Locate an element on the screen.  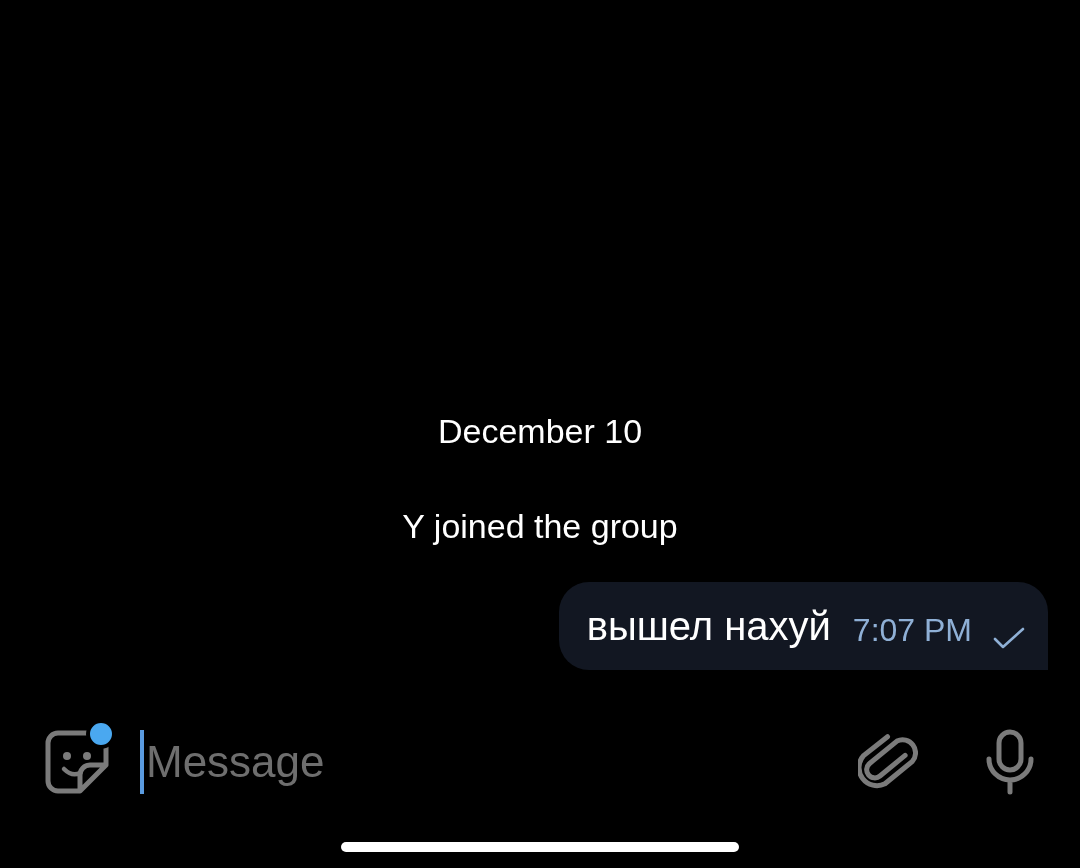
date-label: December 10 is located at coordinates (540, 431).